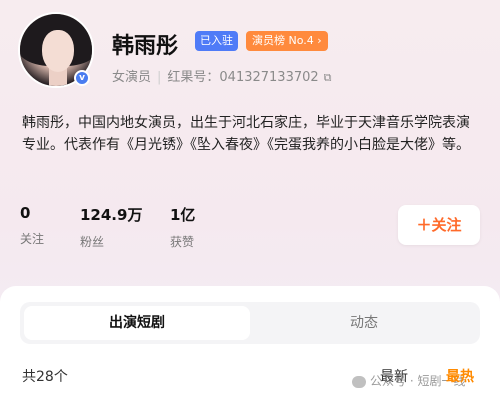  I want to click on stat-value: 0, so click(25, 213).